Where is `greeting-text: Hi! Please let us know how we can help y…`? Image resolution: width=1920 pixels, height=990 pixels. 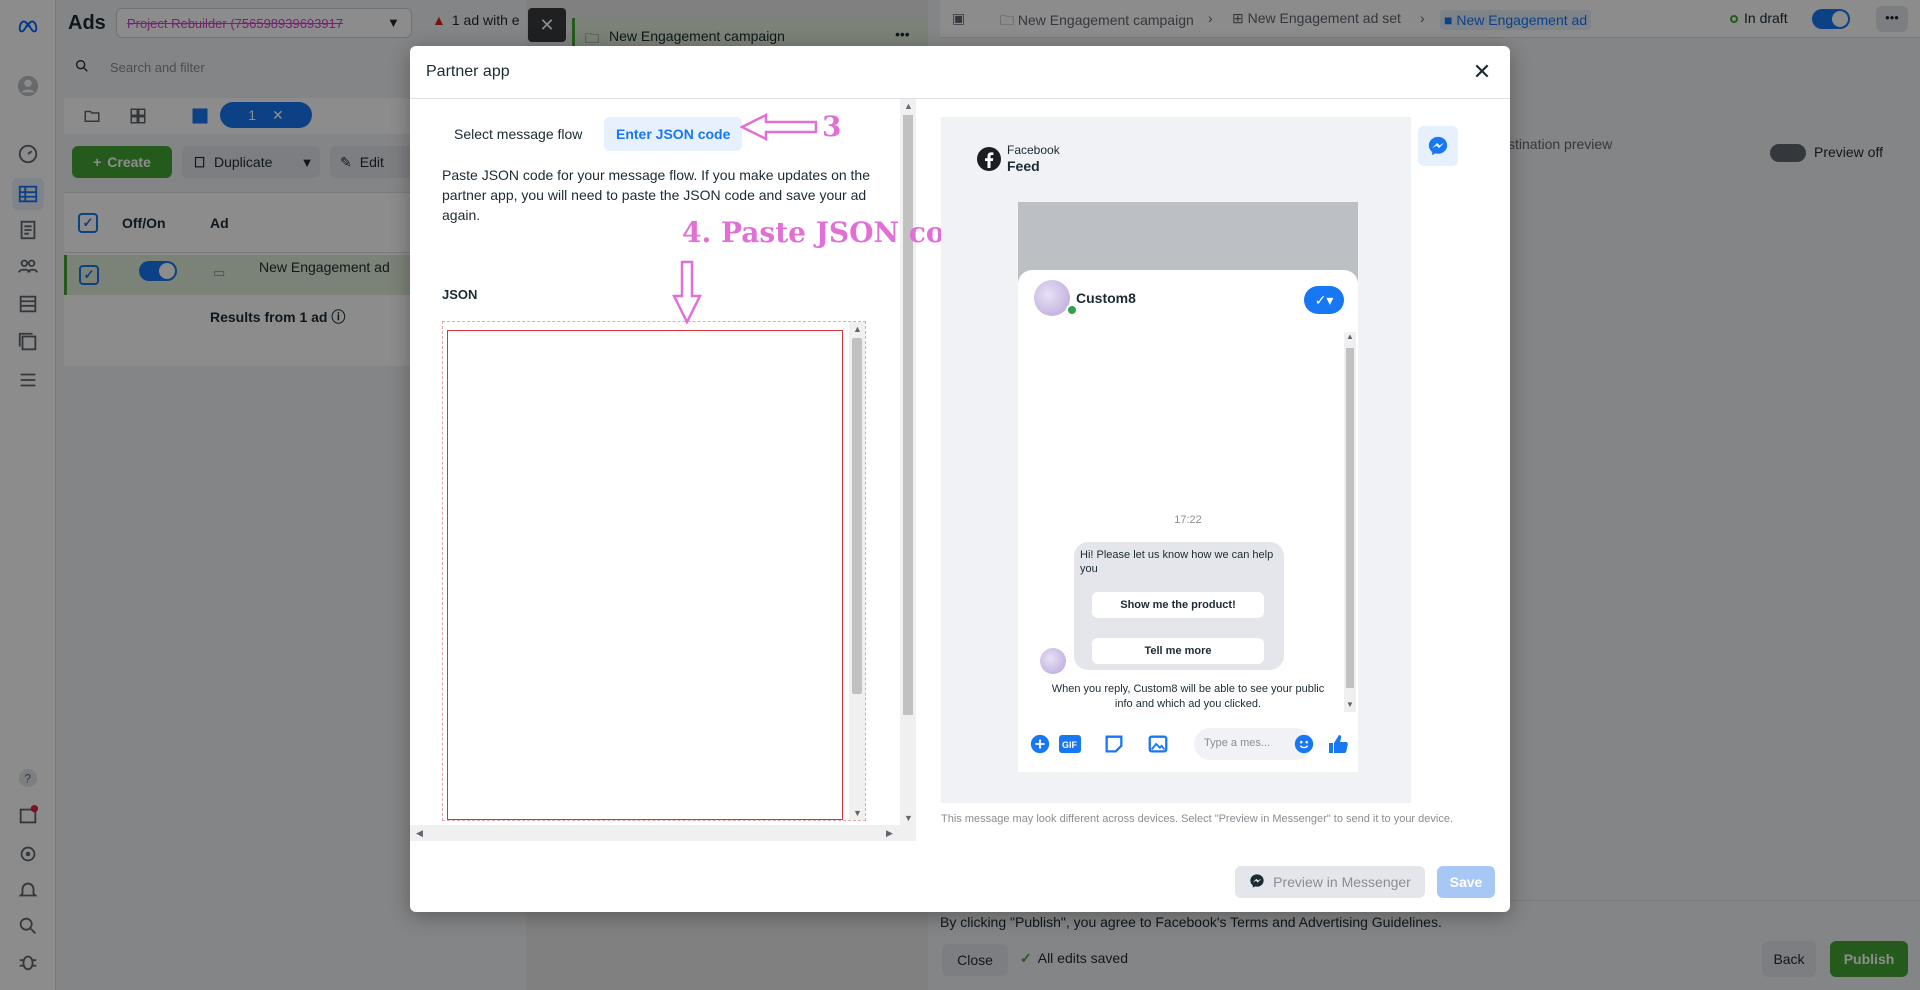 greeting-text: Hi! Please let us know how we can help y… is located at coordinates (1177, 562).